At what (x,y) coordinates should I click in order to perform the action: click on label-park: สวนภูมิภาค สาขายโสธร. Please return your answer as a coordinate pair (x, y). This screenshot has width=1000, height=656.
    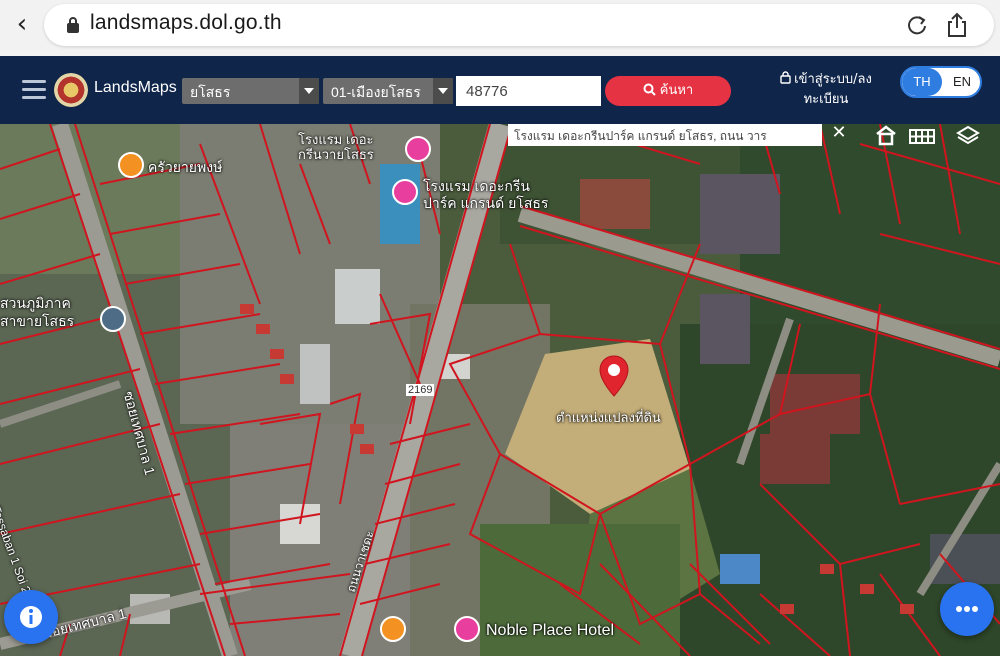
    Looking at the image, I should click on (37, 312).